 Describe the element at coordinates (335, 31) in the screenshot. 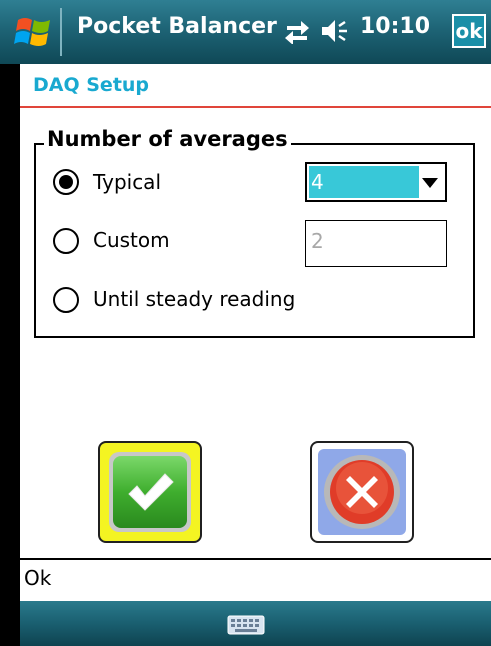

I see `speaker-icon` at that location.